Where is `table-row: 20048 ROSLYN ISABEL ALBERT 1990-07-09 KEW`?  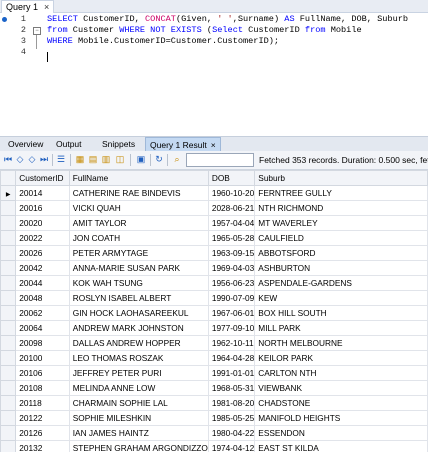
table-row: 20048 ROSLYN ISABEL ALBERT 1990-07-09 KEW is located at coordinates (214, 298).